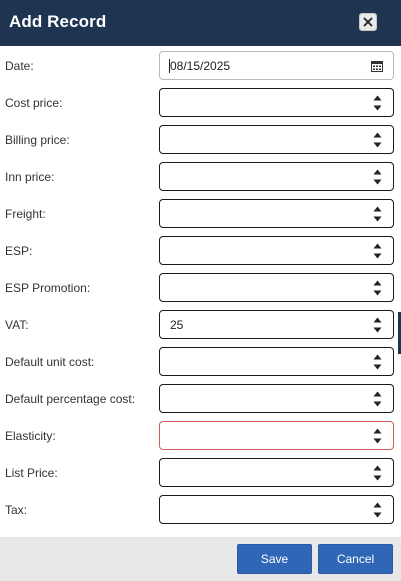 The height and width of the screenshot is (581, 401). I want to click on form-row-freight: Freight:, so click(200, 213).